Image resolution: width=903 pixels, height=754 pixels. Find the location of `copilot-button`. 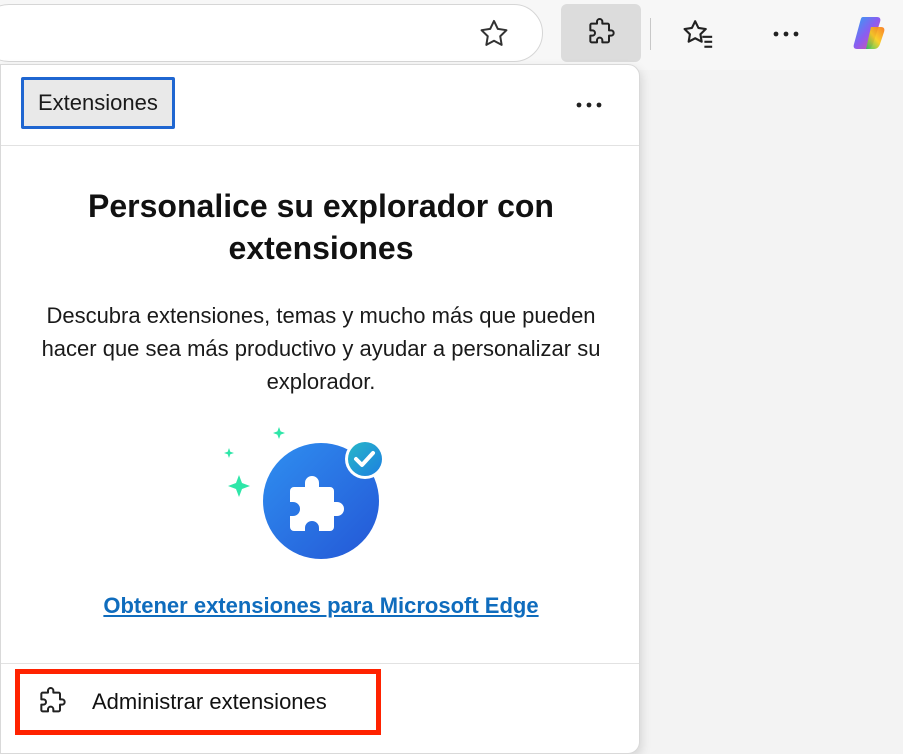

copilot-button is located at coordinates (869, 33).